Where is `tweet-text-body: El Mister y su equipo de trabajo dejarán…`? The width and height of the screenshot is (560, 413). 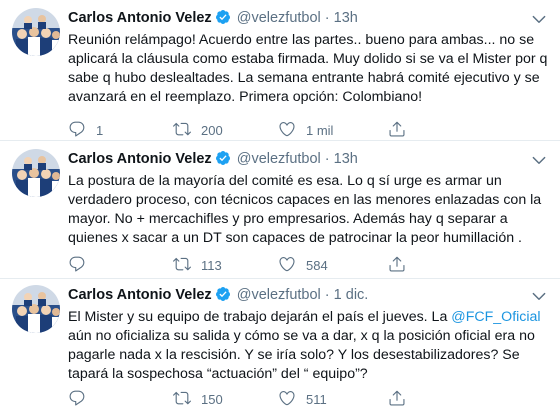
tweet-text-body: El Mister y su equipo de trabajo dejarán… is located at coordinates (260, 317).